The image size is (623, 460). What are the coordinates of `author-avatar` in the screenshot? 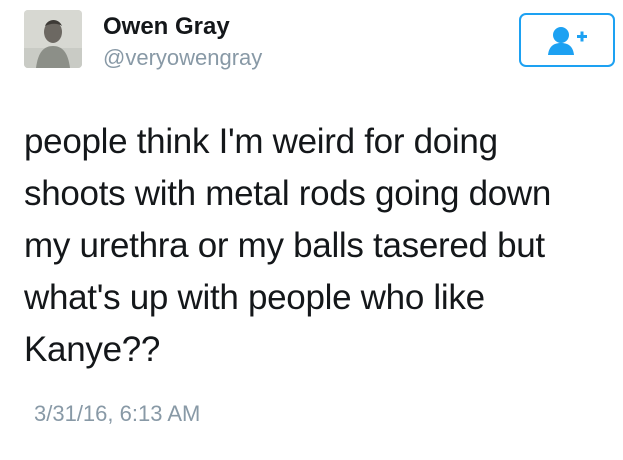 It's located at (53, 39).